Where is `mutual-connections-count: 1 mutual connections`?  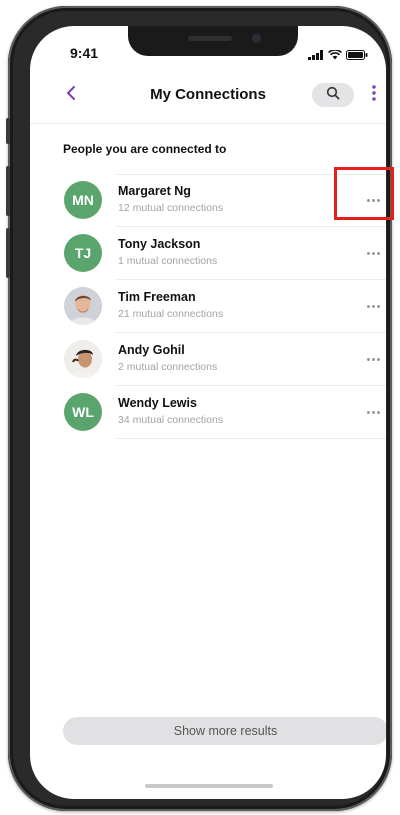
mutual-connections-count: 1 mutual connections is located at coordinates (168, 261).